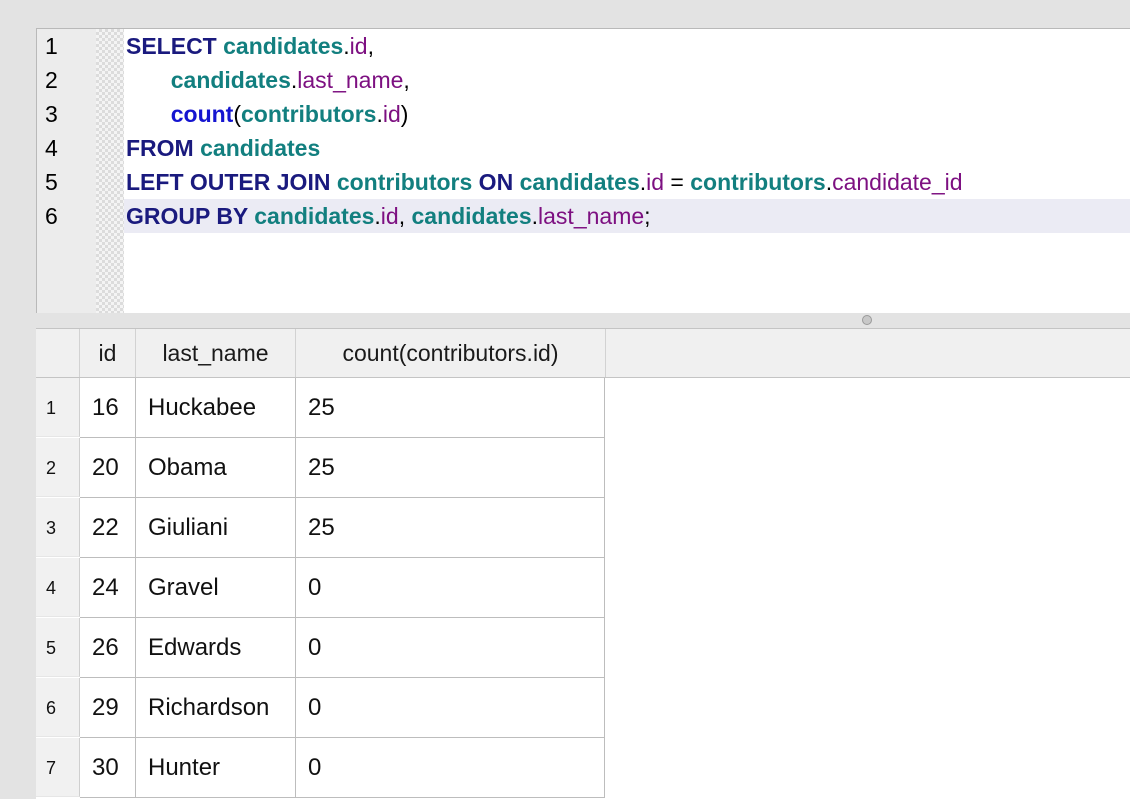  I want to click on row-number: 7, so click(58, 767).